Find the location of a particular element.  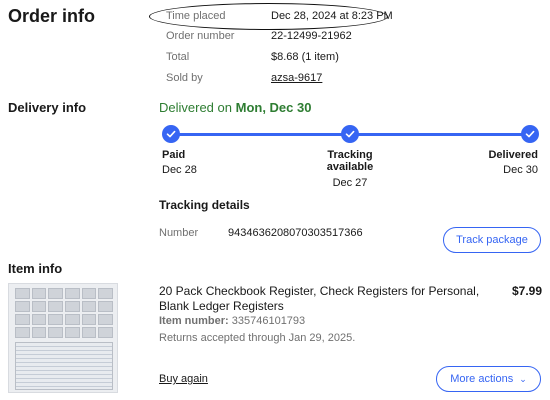

step-paid-label: Paid is located at coordinates (174, 155).